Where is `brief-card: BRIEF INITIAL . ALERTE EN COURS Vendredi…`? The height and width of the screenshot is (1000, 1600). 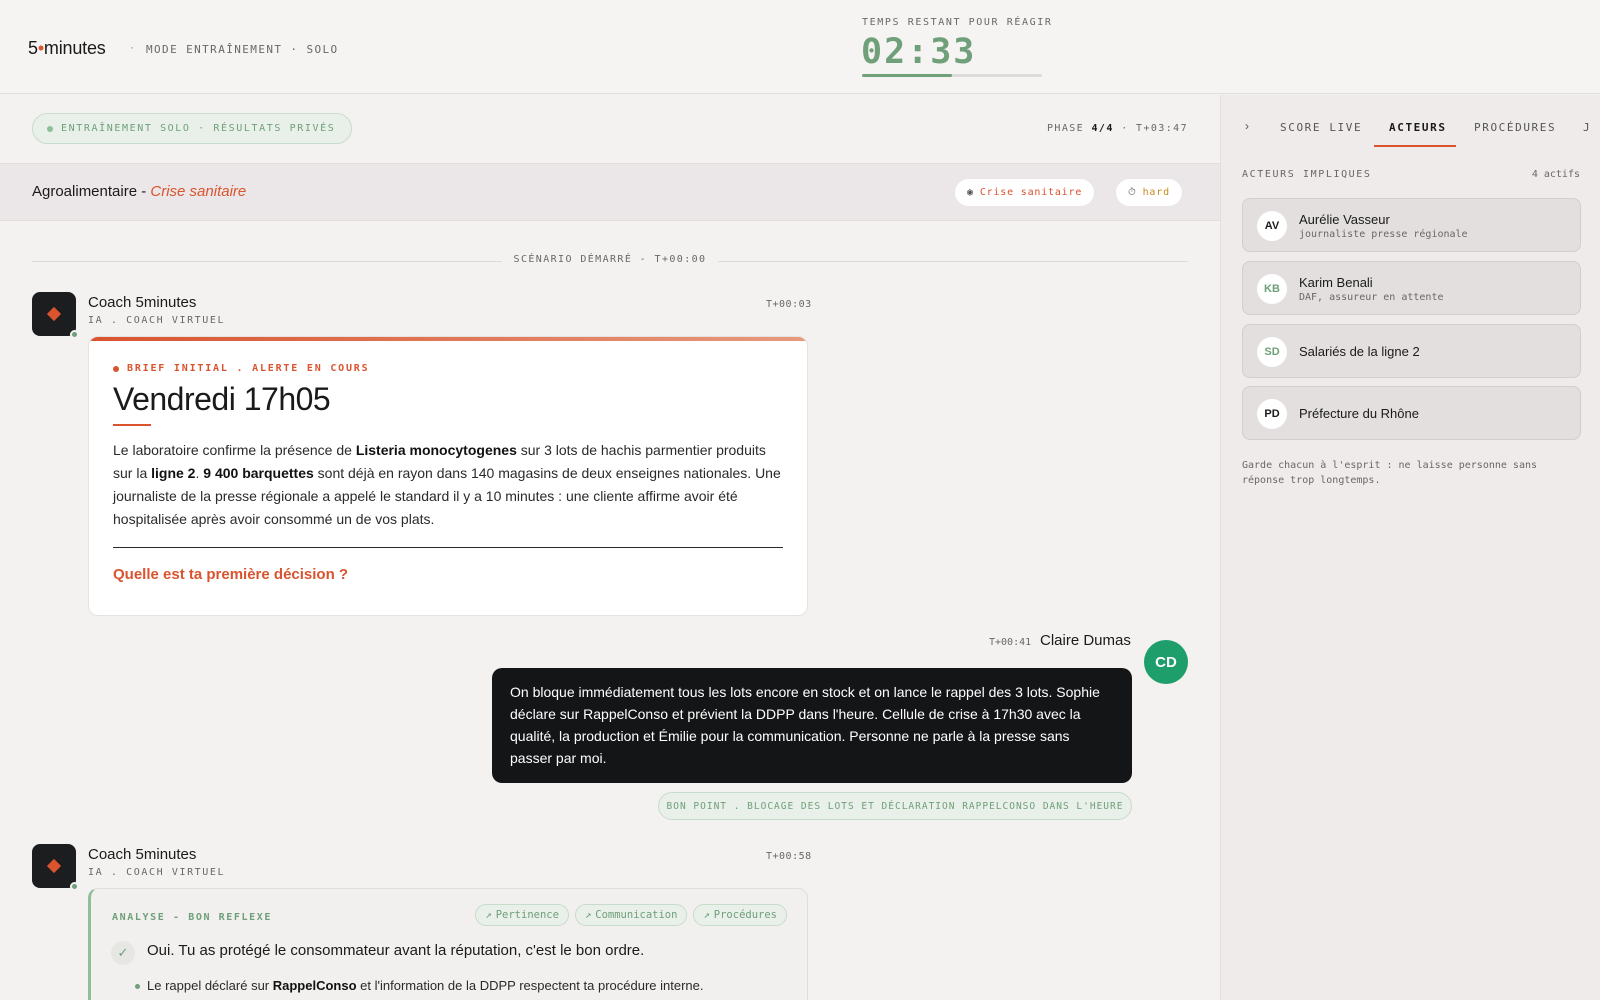
brief-card: BRIEF INITIAL . ALERTE EN COURS Vendredi… is located at coordinates (448, 476).